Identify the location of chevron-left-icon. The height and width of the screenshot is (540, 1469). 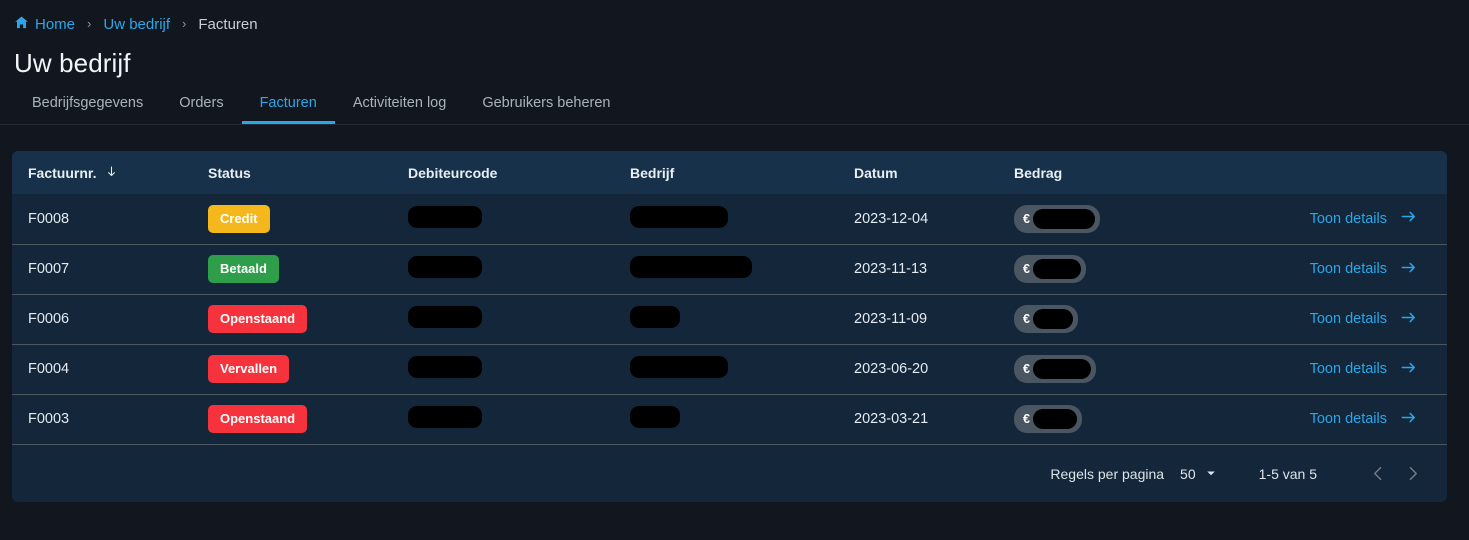
(1378, 473).